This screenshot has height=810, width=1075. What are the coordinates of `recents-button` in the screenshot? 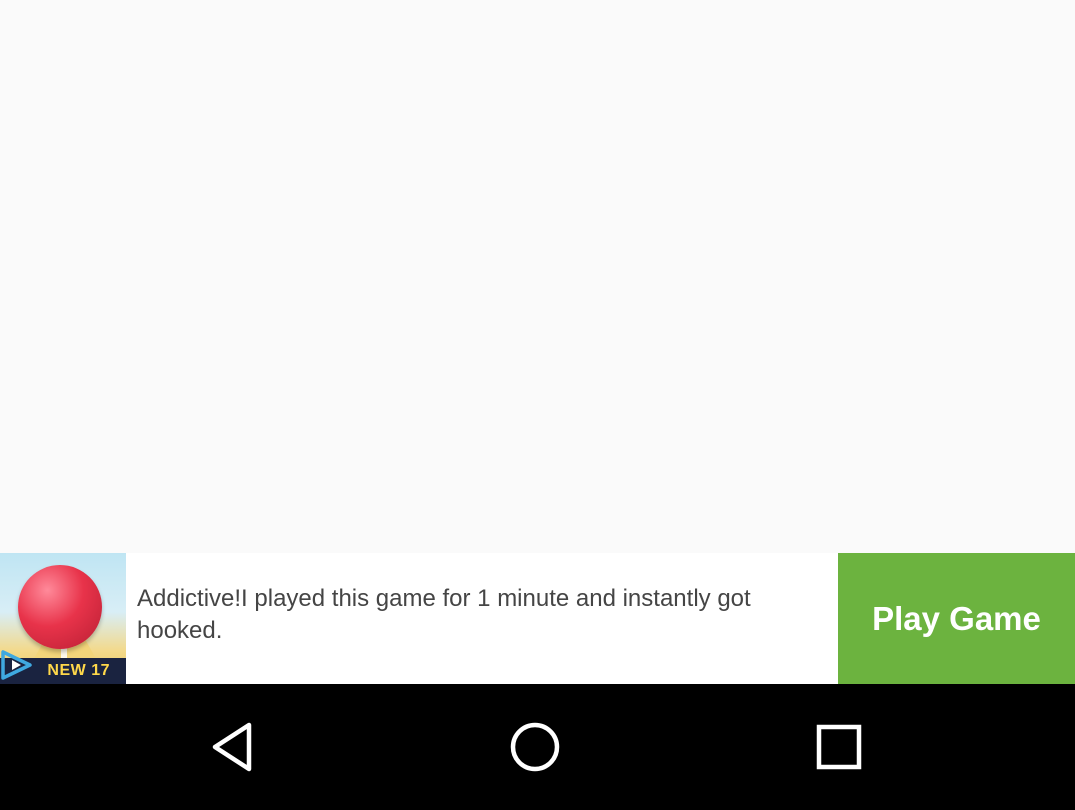 It's located at (839, 747).